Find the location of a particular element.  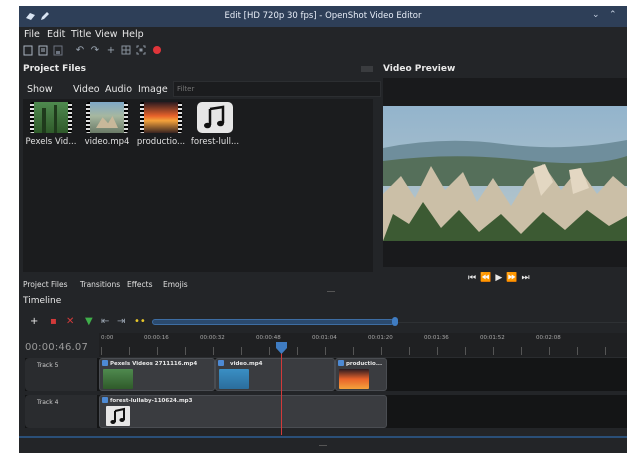

new-project-icon is located at coordinates (28, 51).